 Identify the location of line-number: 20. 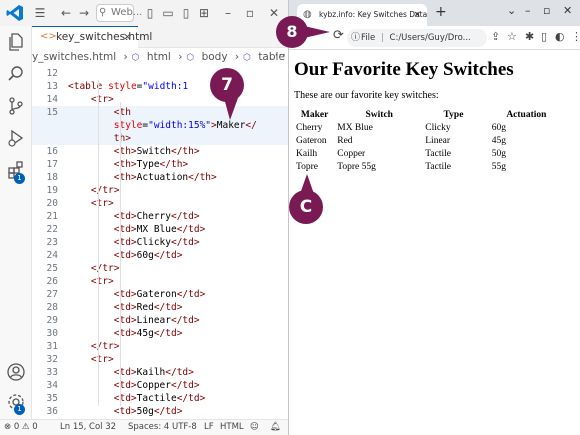
(52, 203).